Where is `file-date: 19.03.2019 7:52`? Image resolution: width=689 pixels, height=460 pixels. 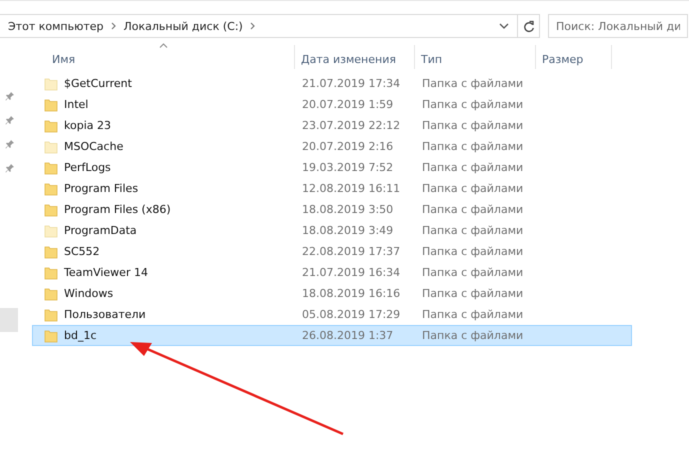 file-date: 19.03.2019 7:52 is located at coordinates (348, 167).